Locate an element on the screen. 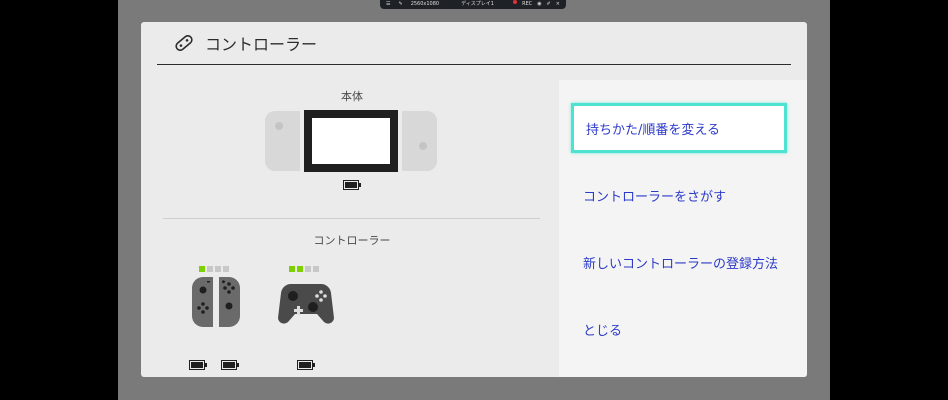 The width and height of the screenshot is (948, 400). joycon-right-battery-icon is located at coordinates (230, 365).